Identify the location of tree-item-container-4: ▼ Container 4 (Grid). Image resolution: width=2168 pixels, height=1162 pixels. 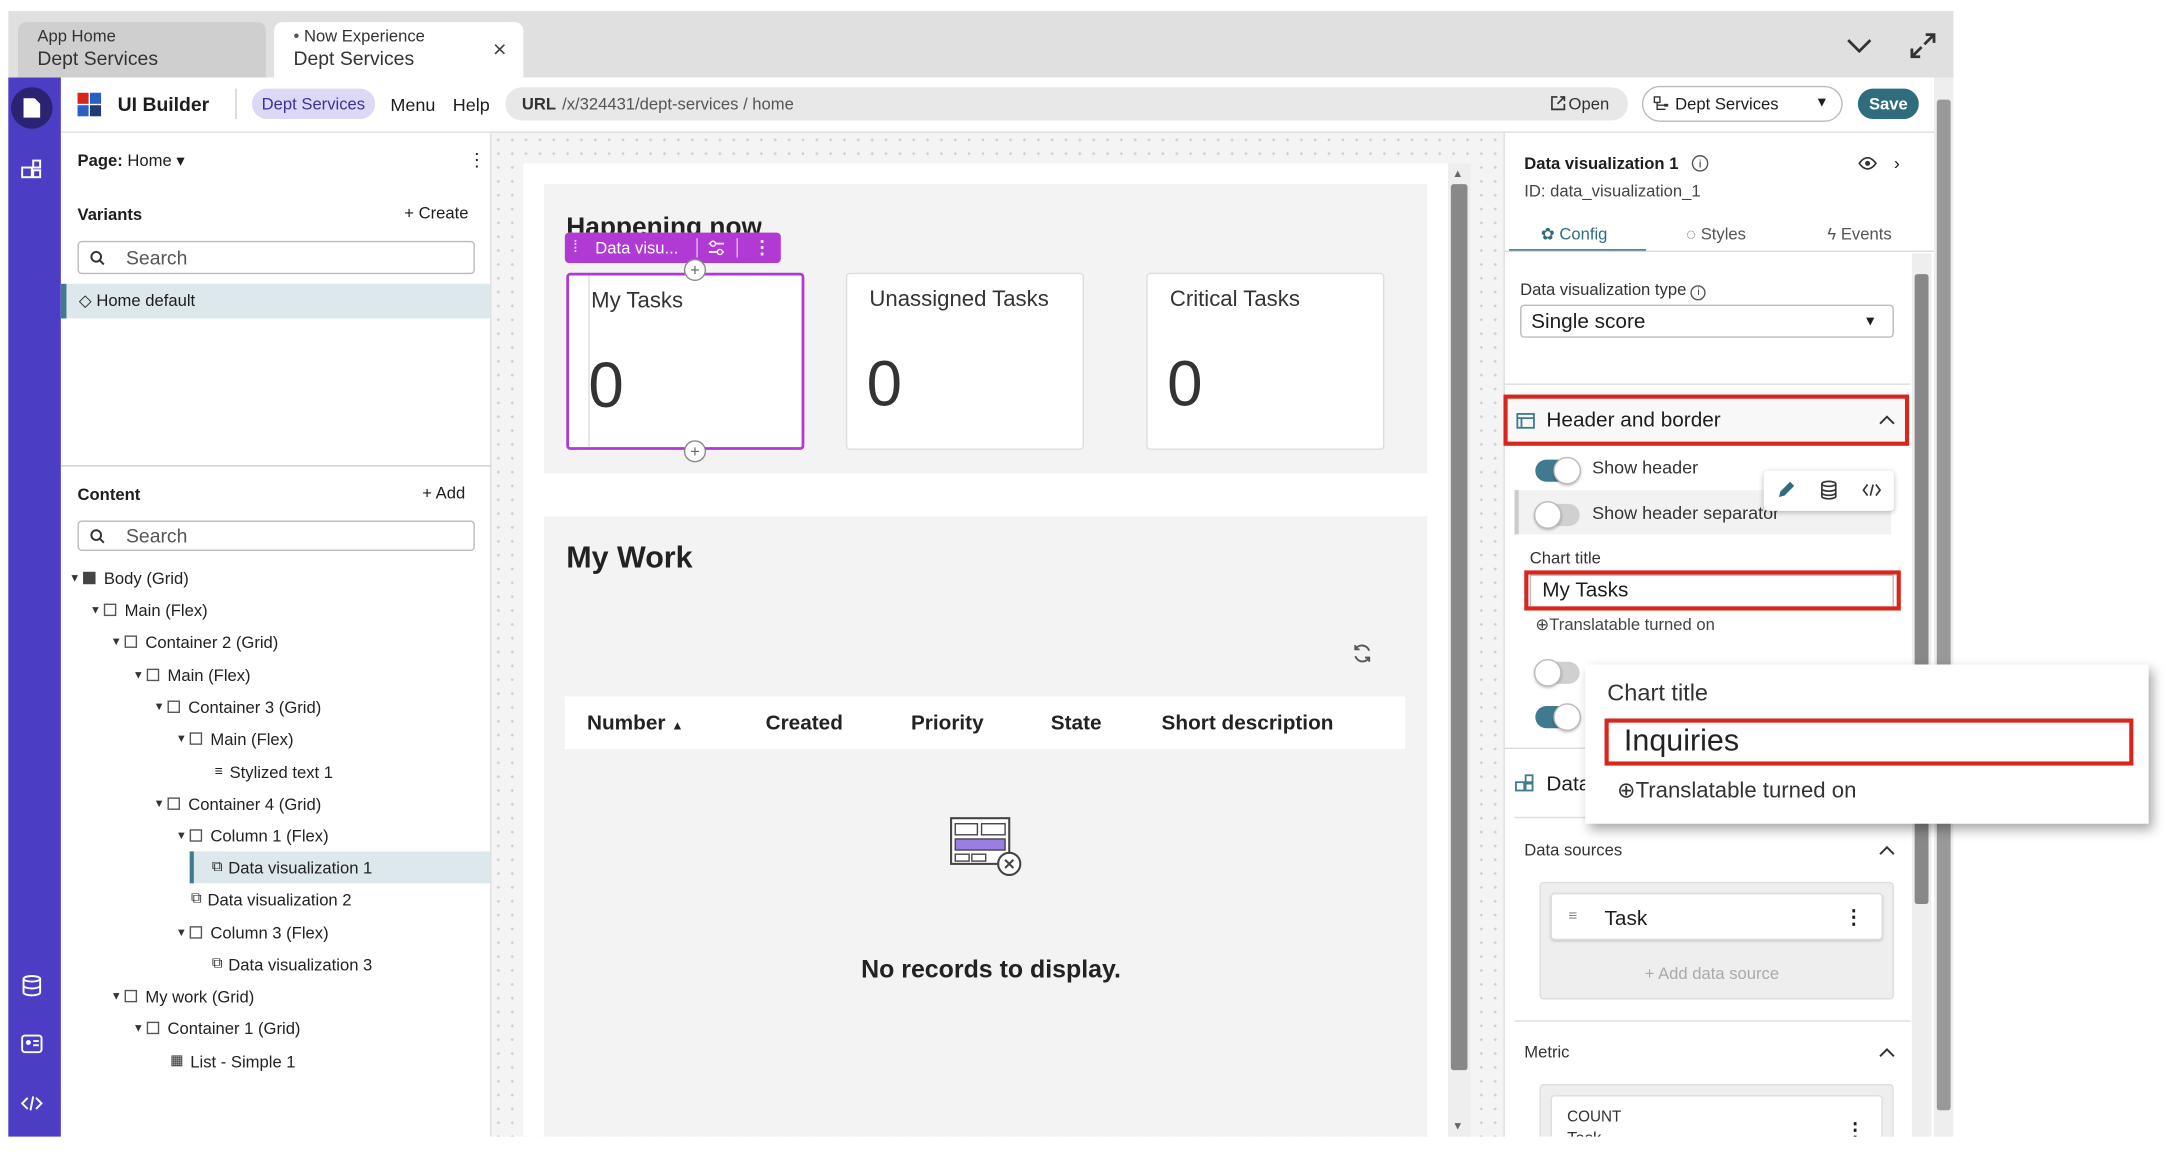
(238, 804).